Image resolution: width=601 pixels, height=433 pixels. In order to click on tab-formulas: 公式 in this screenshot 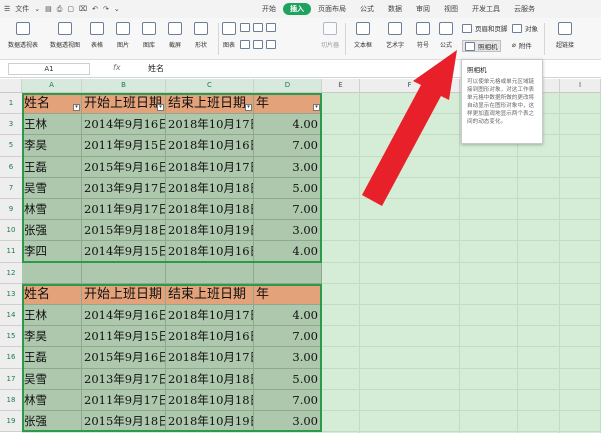, I will do `click(367, 9)`.